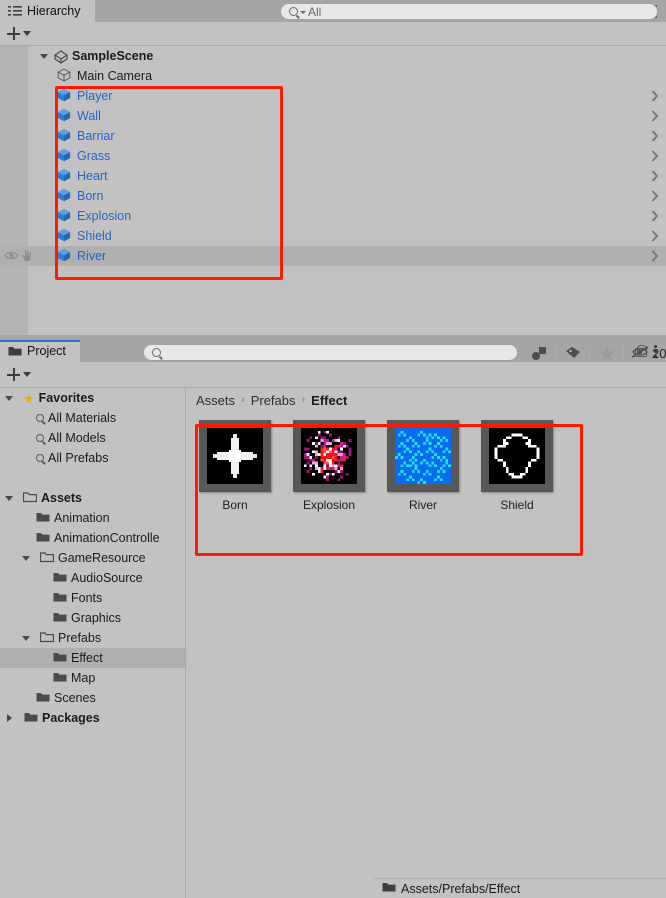 This screenshot has height=898, width=666. Describe the element at coordinates (235, 505) in the screenshot. I see `asset-name-label: Born` at that location.